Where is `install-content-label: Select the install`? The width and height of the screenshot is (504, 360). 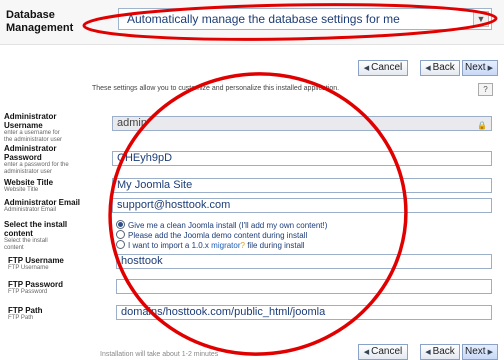 install-content-label: Select the install is located at coordinates (36, 224).